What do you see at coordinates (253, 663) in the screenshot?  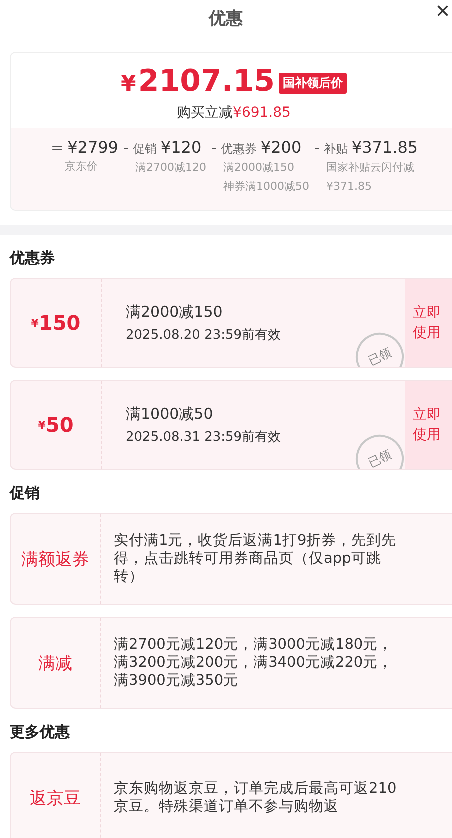 I see `promotion-description: 满2700元减120元，满3000元减180元，满3200元减200元，满3400元减220元，满3900元减350元` at bounding box center [253, 663].